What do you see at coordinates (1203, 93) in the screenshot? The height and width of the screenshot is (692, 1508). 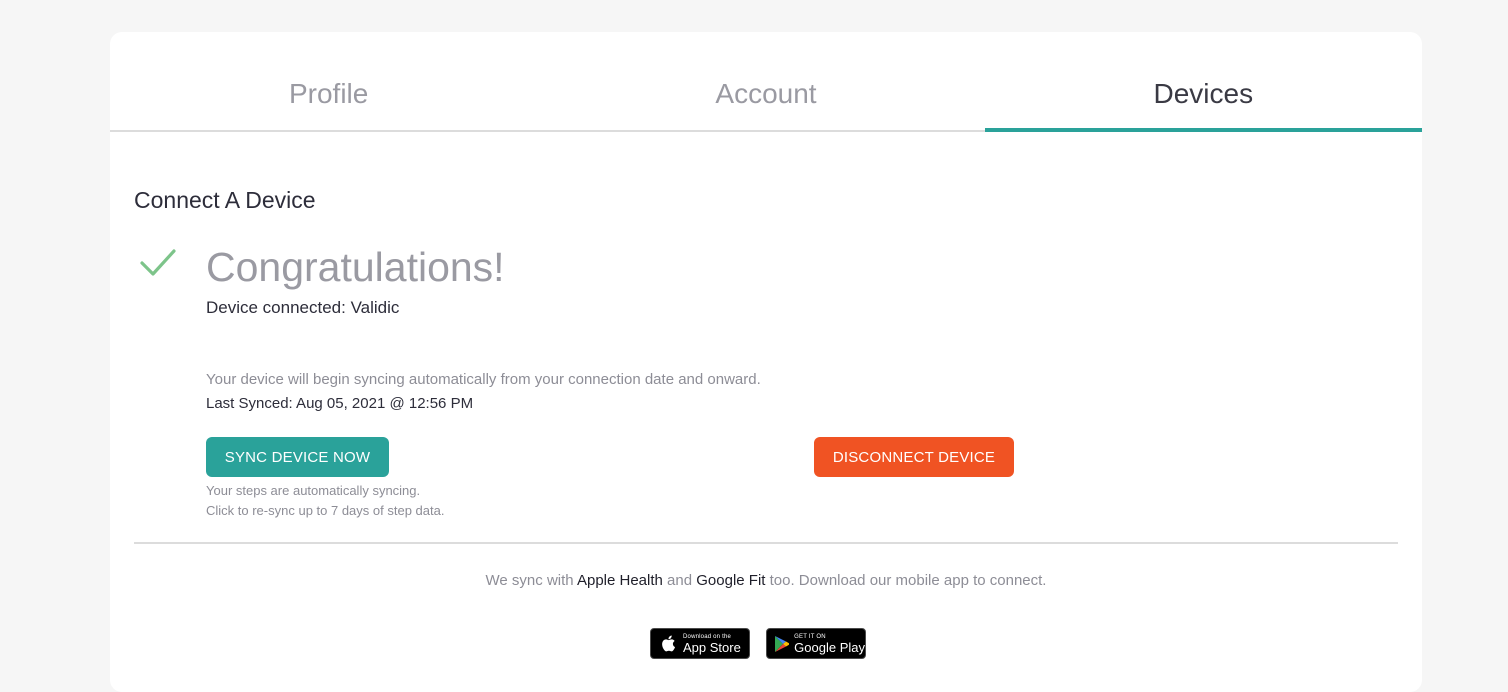 I see `tab-devices-label: Devices` at bounding box center [1203, 93].